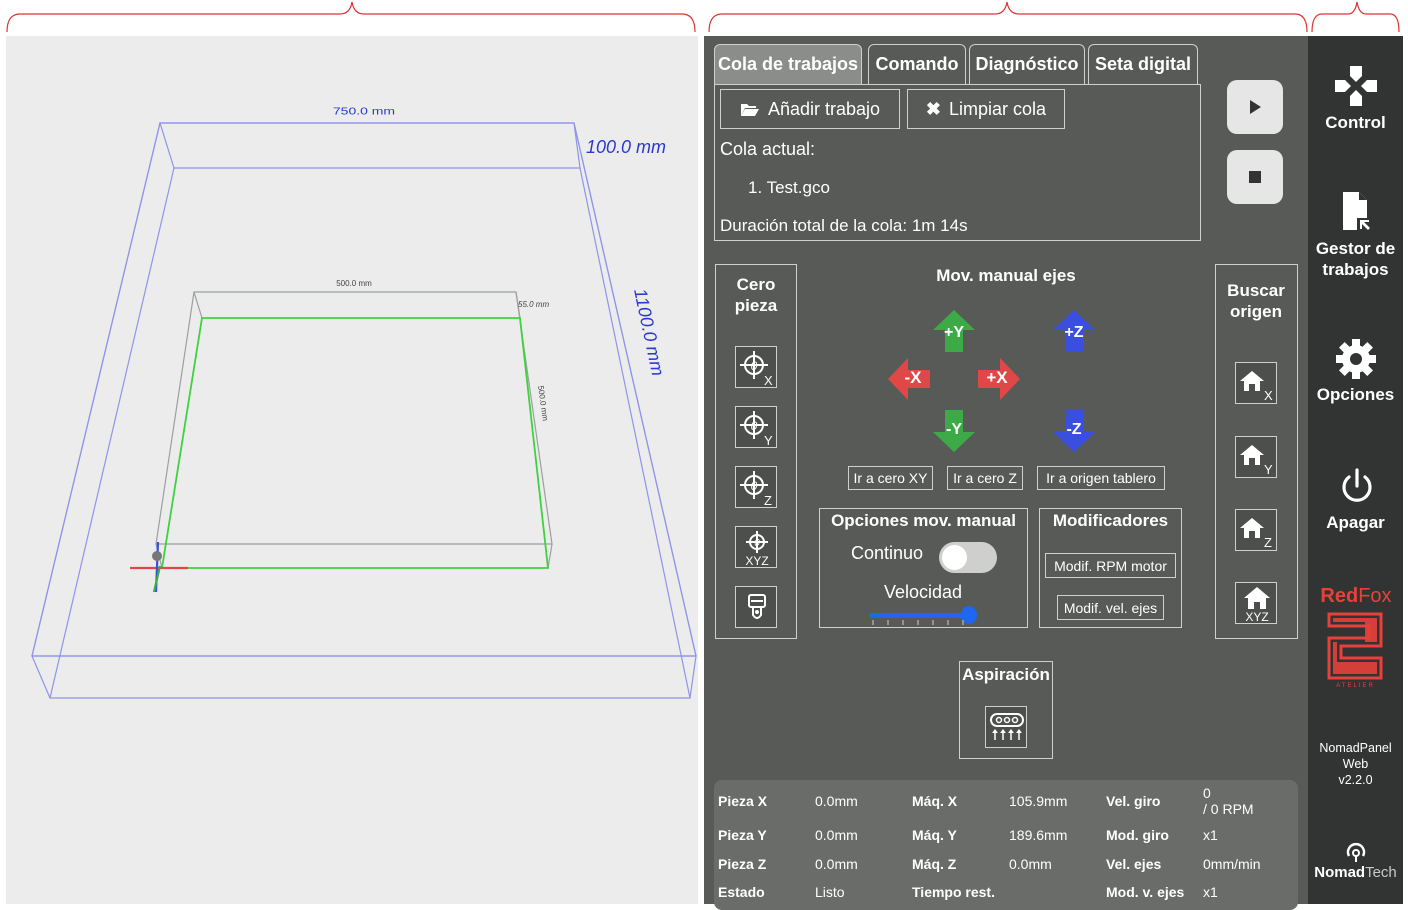 This screenshot has height=910, width=1408. I want to click on jog-minus-x-button: -X, so click(909, 379).